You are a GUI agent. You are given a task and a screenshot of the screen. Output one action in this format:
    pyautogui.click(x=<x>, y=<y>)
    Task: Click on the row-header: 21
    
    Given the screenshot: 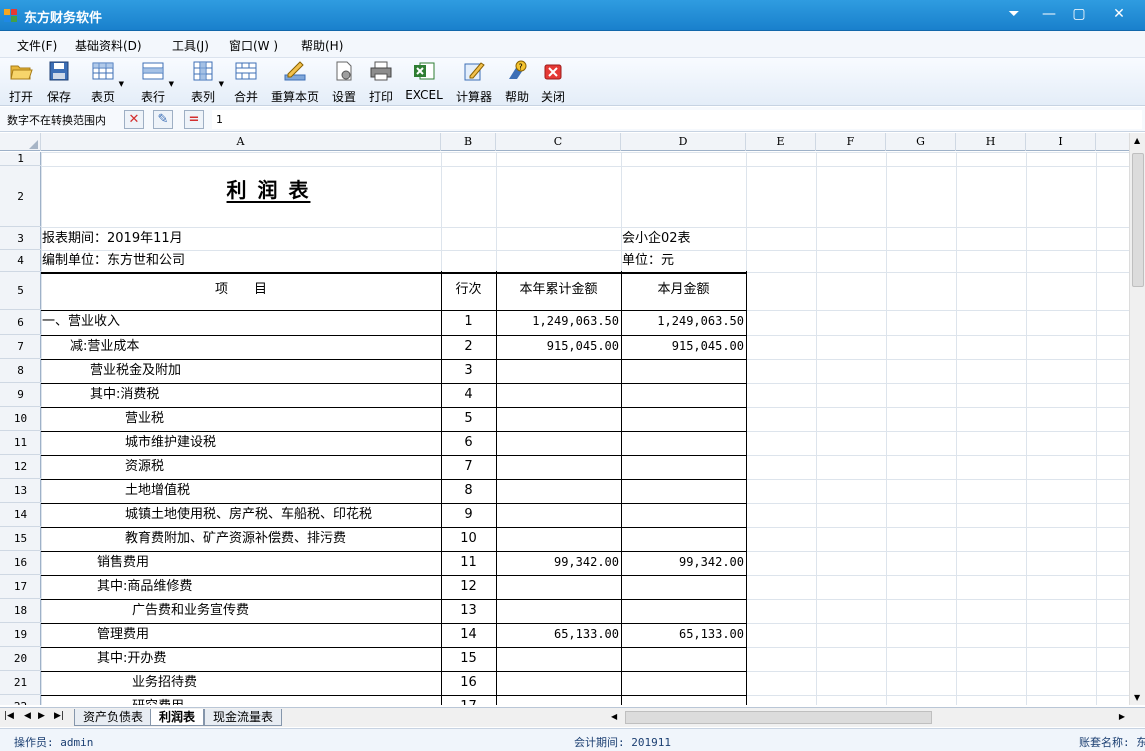 What is the action you would take?
    pyautogui.click(x=20, y=683)
    